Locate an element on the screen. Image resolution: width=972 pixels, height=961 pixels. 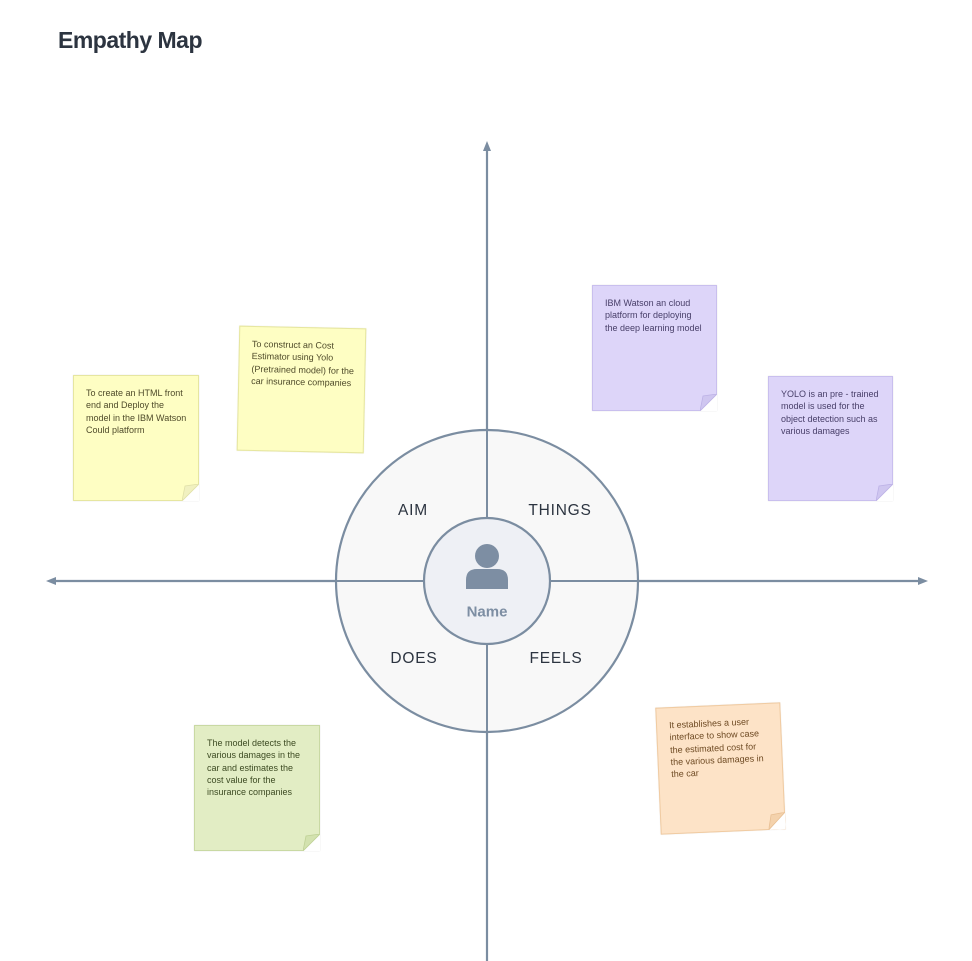
quadrant-label-things: THINGS is located at coordinates (560, 510).